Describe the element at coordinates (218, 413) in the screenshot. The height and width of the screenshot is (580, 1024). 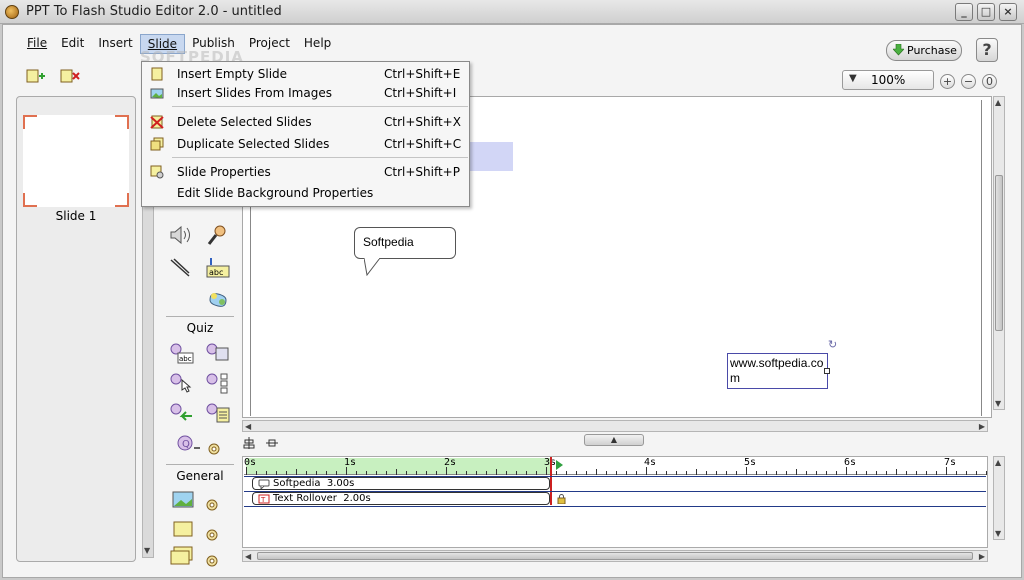
I see `quiz-list-icon` at that location.